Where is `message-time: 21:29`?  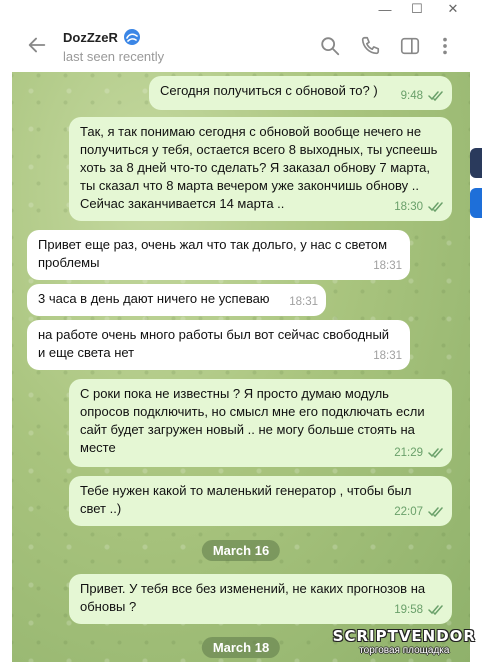 message-time: 21:29 is located at coordinates (408, 453).